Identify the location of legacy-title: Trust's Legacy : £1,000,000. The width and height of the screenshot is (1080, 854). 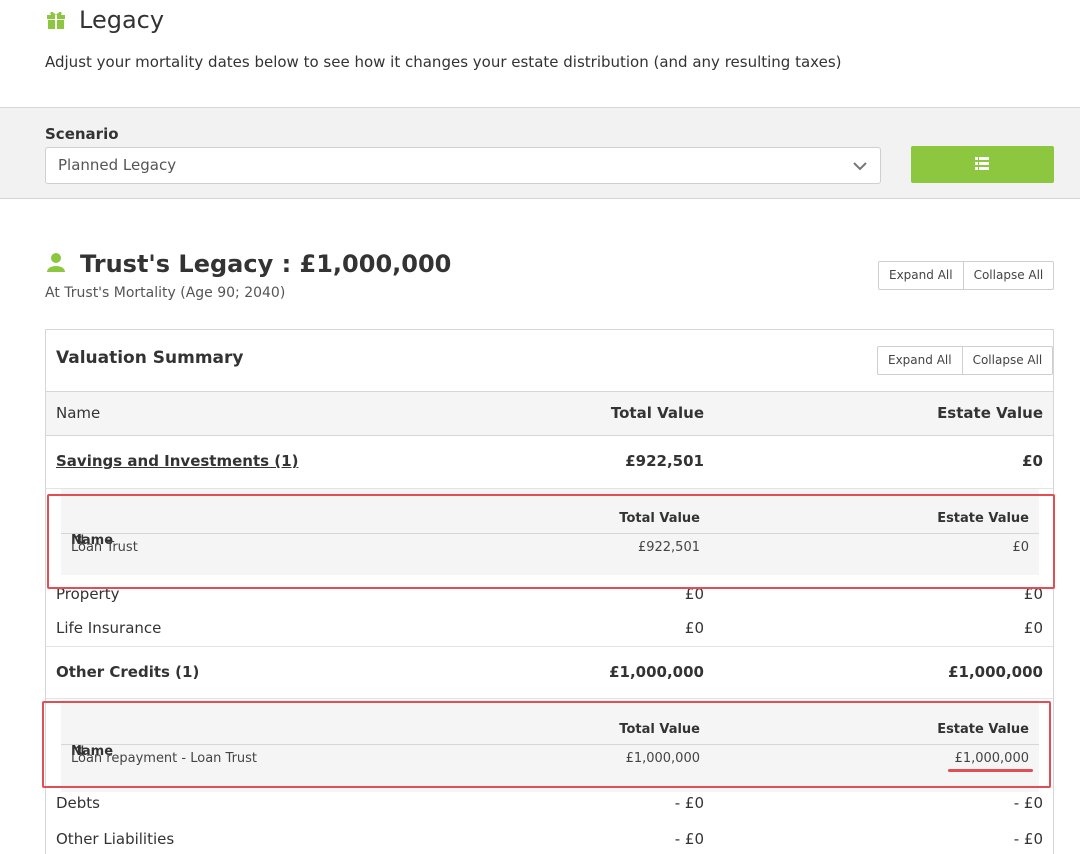
(266, 264).